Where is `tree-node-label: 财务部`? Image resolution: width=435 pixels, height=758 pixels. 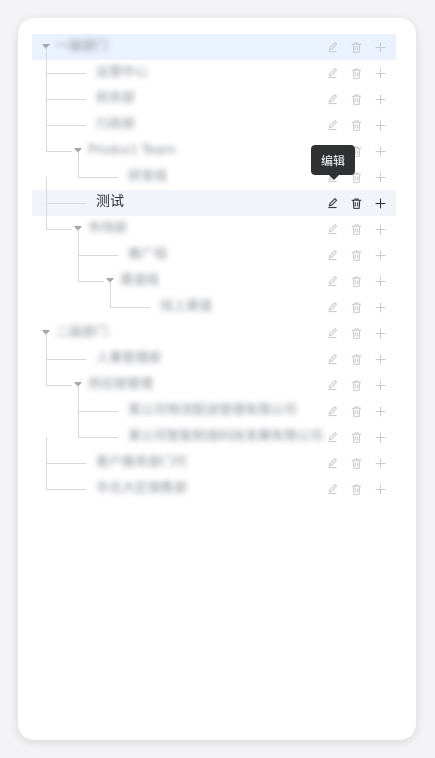
tree-node-label: 财务部 is located at coordinates (116, 98).